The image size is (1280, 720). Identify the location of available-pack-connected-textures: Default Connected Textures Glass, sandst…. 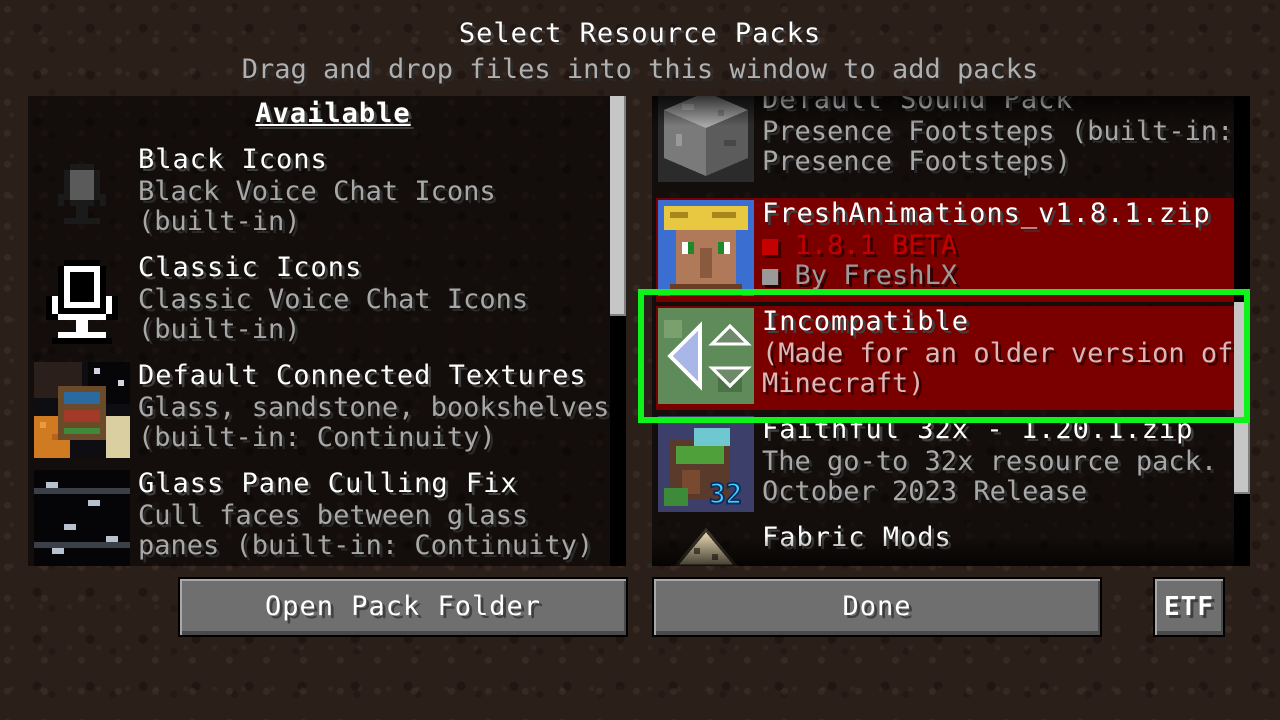
(321, 412).